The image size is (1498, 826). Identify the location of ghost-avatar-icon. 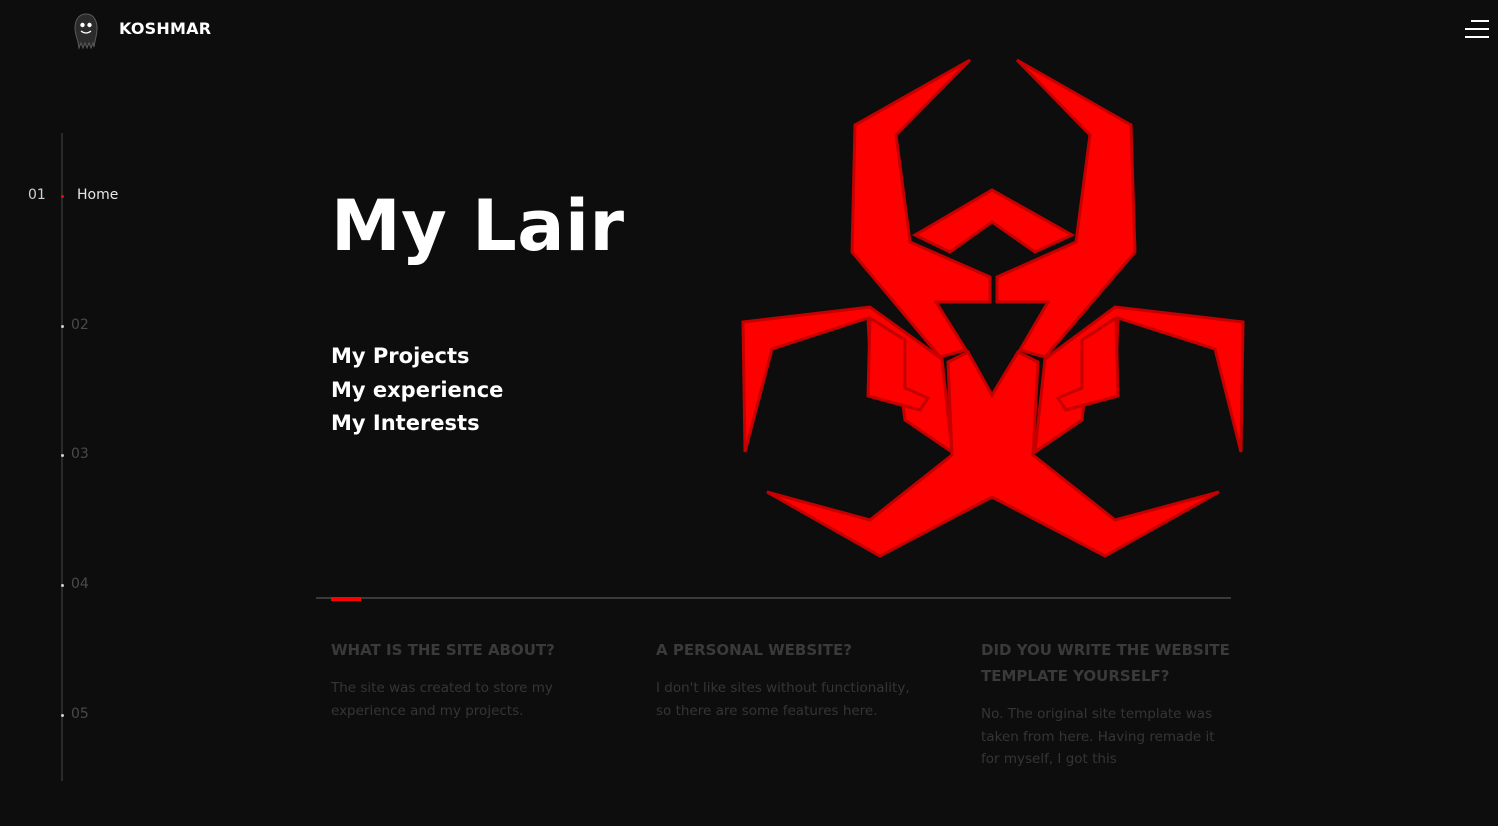
(86, 31).